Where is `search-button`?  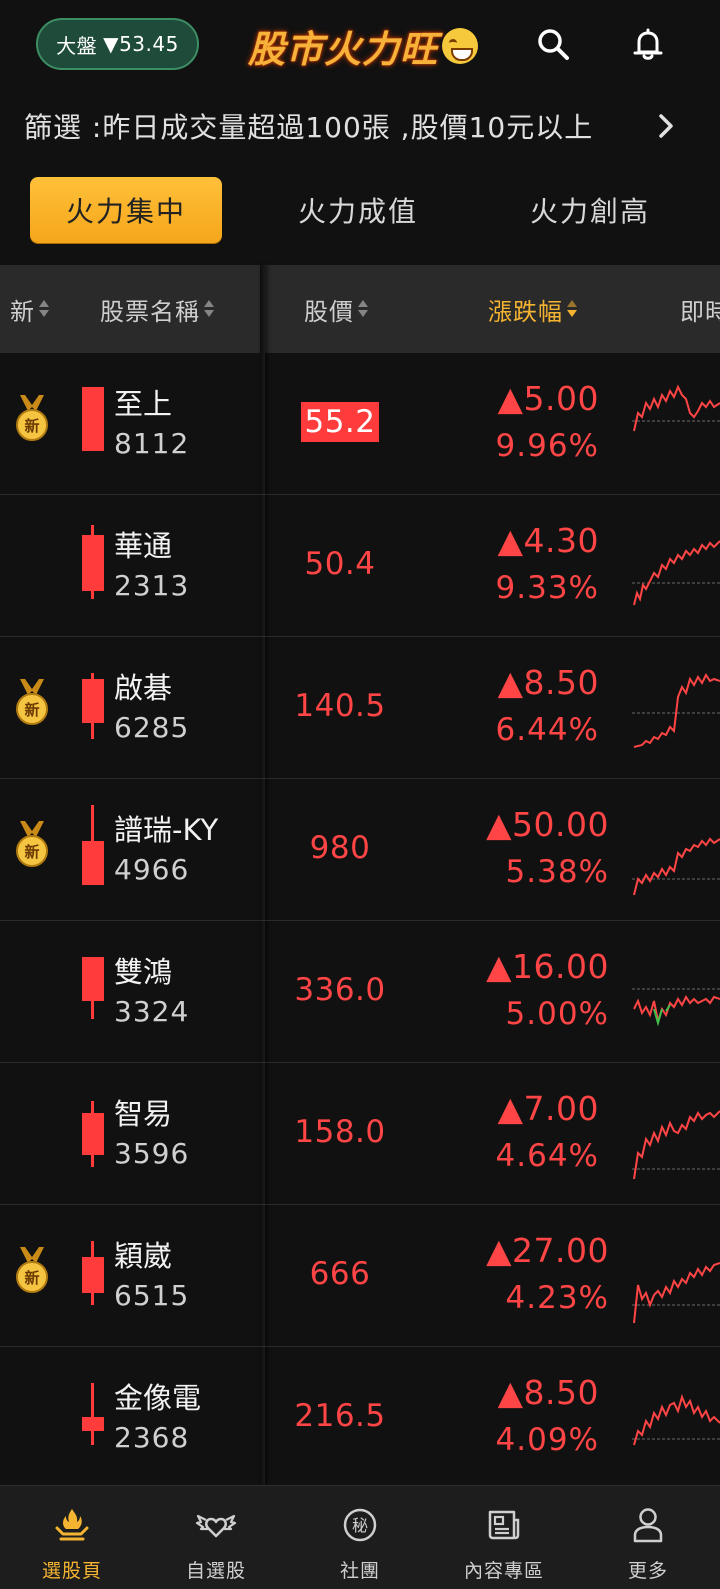 search-button is located at coordinates (553, 44).